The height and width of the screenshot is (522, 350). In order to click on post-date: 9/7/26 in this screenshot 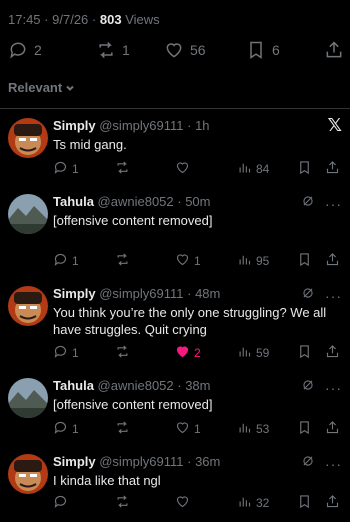, I will do `click(70, 19)`.